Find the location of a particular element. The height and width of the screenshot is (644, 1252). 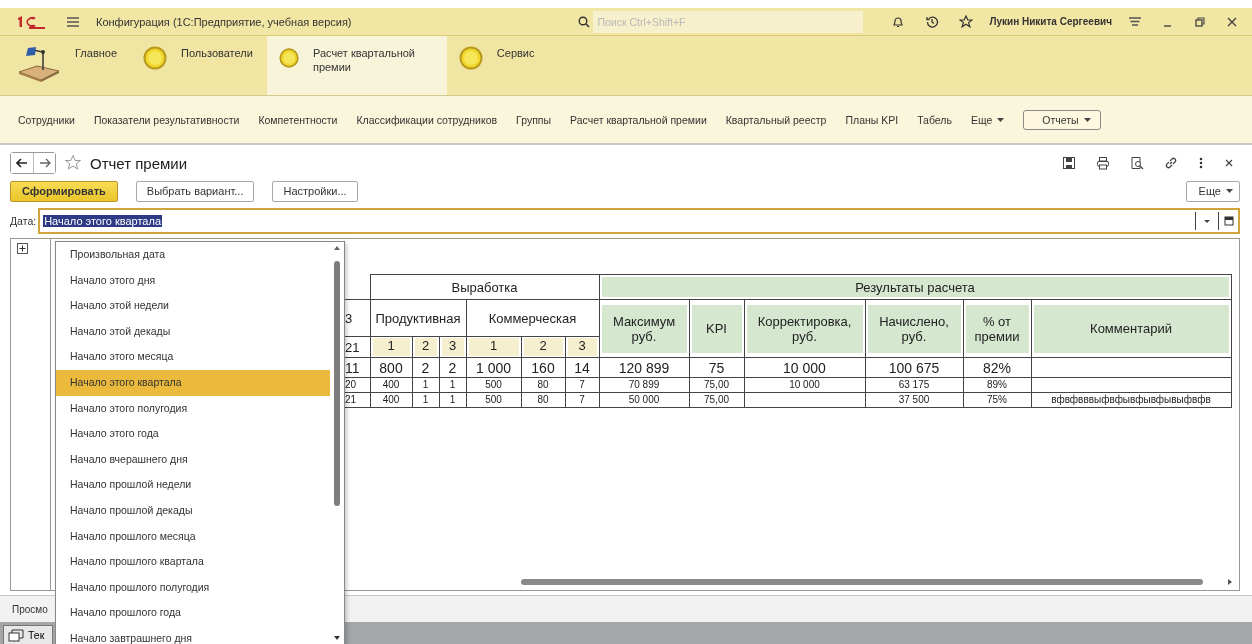

section-tab: Расчет квартальной премии is located at coordinates (356, 65).